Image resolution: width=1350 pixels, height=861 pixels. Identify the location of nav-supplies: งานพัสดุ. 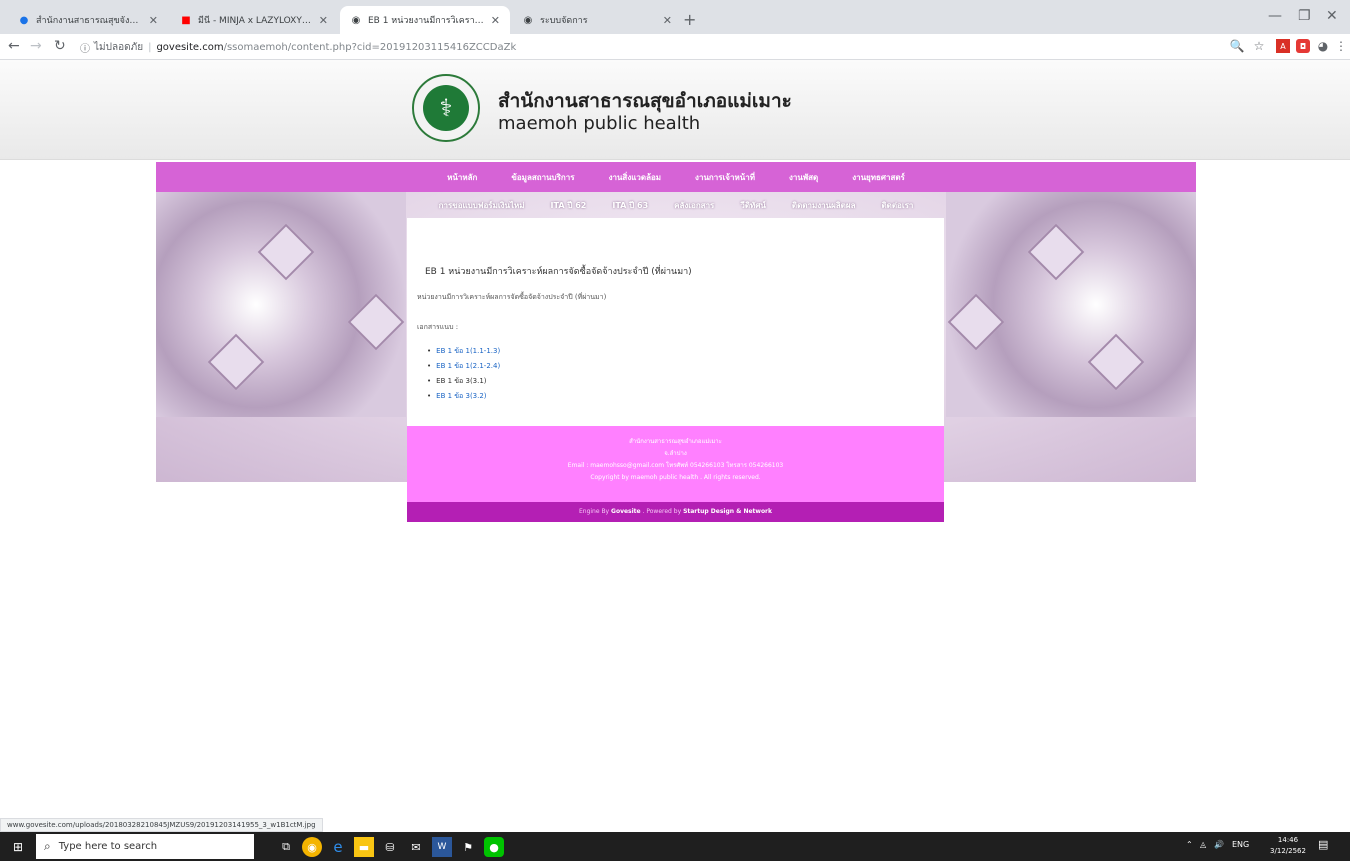
(803, 177).